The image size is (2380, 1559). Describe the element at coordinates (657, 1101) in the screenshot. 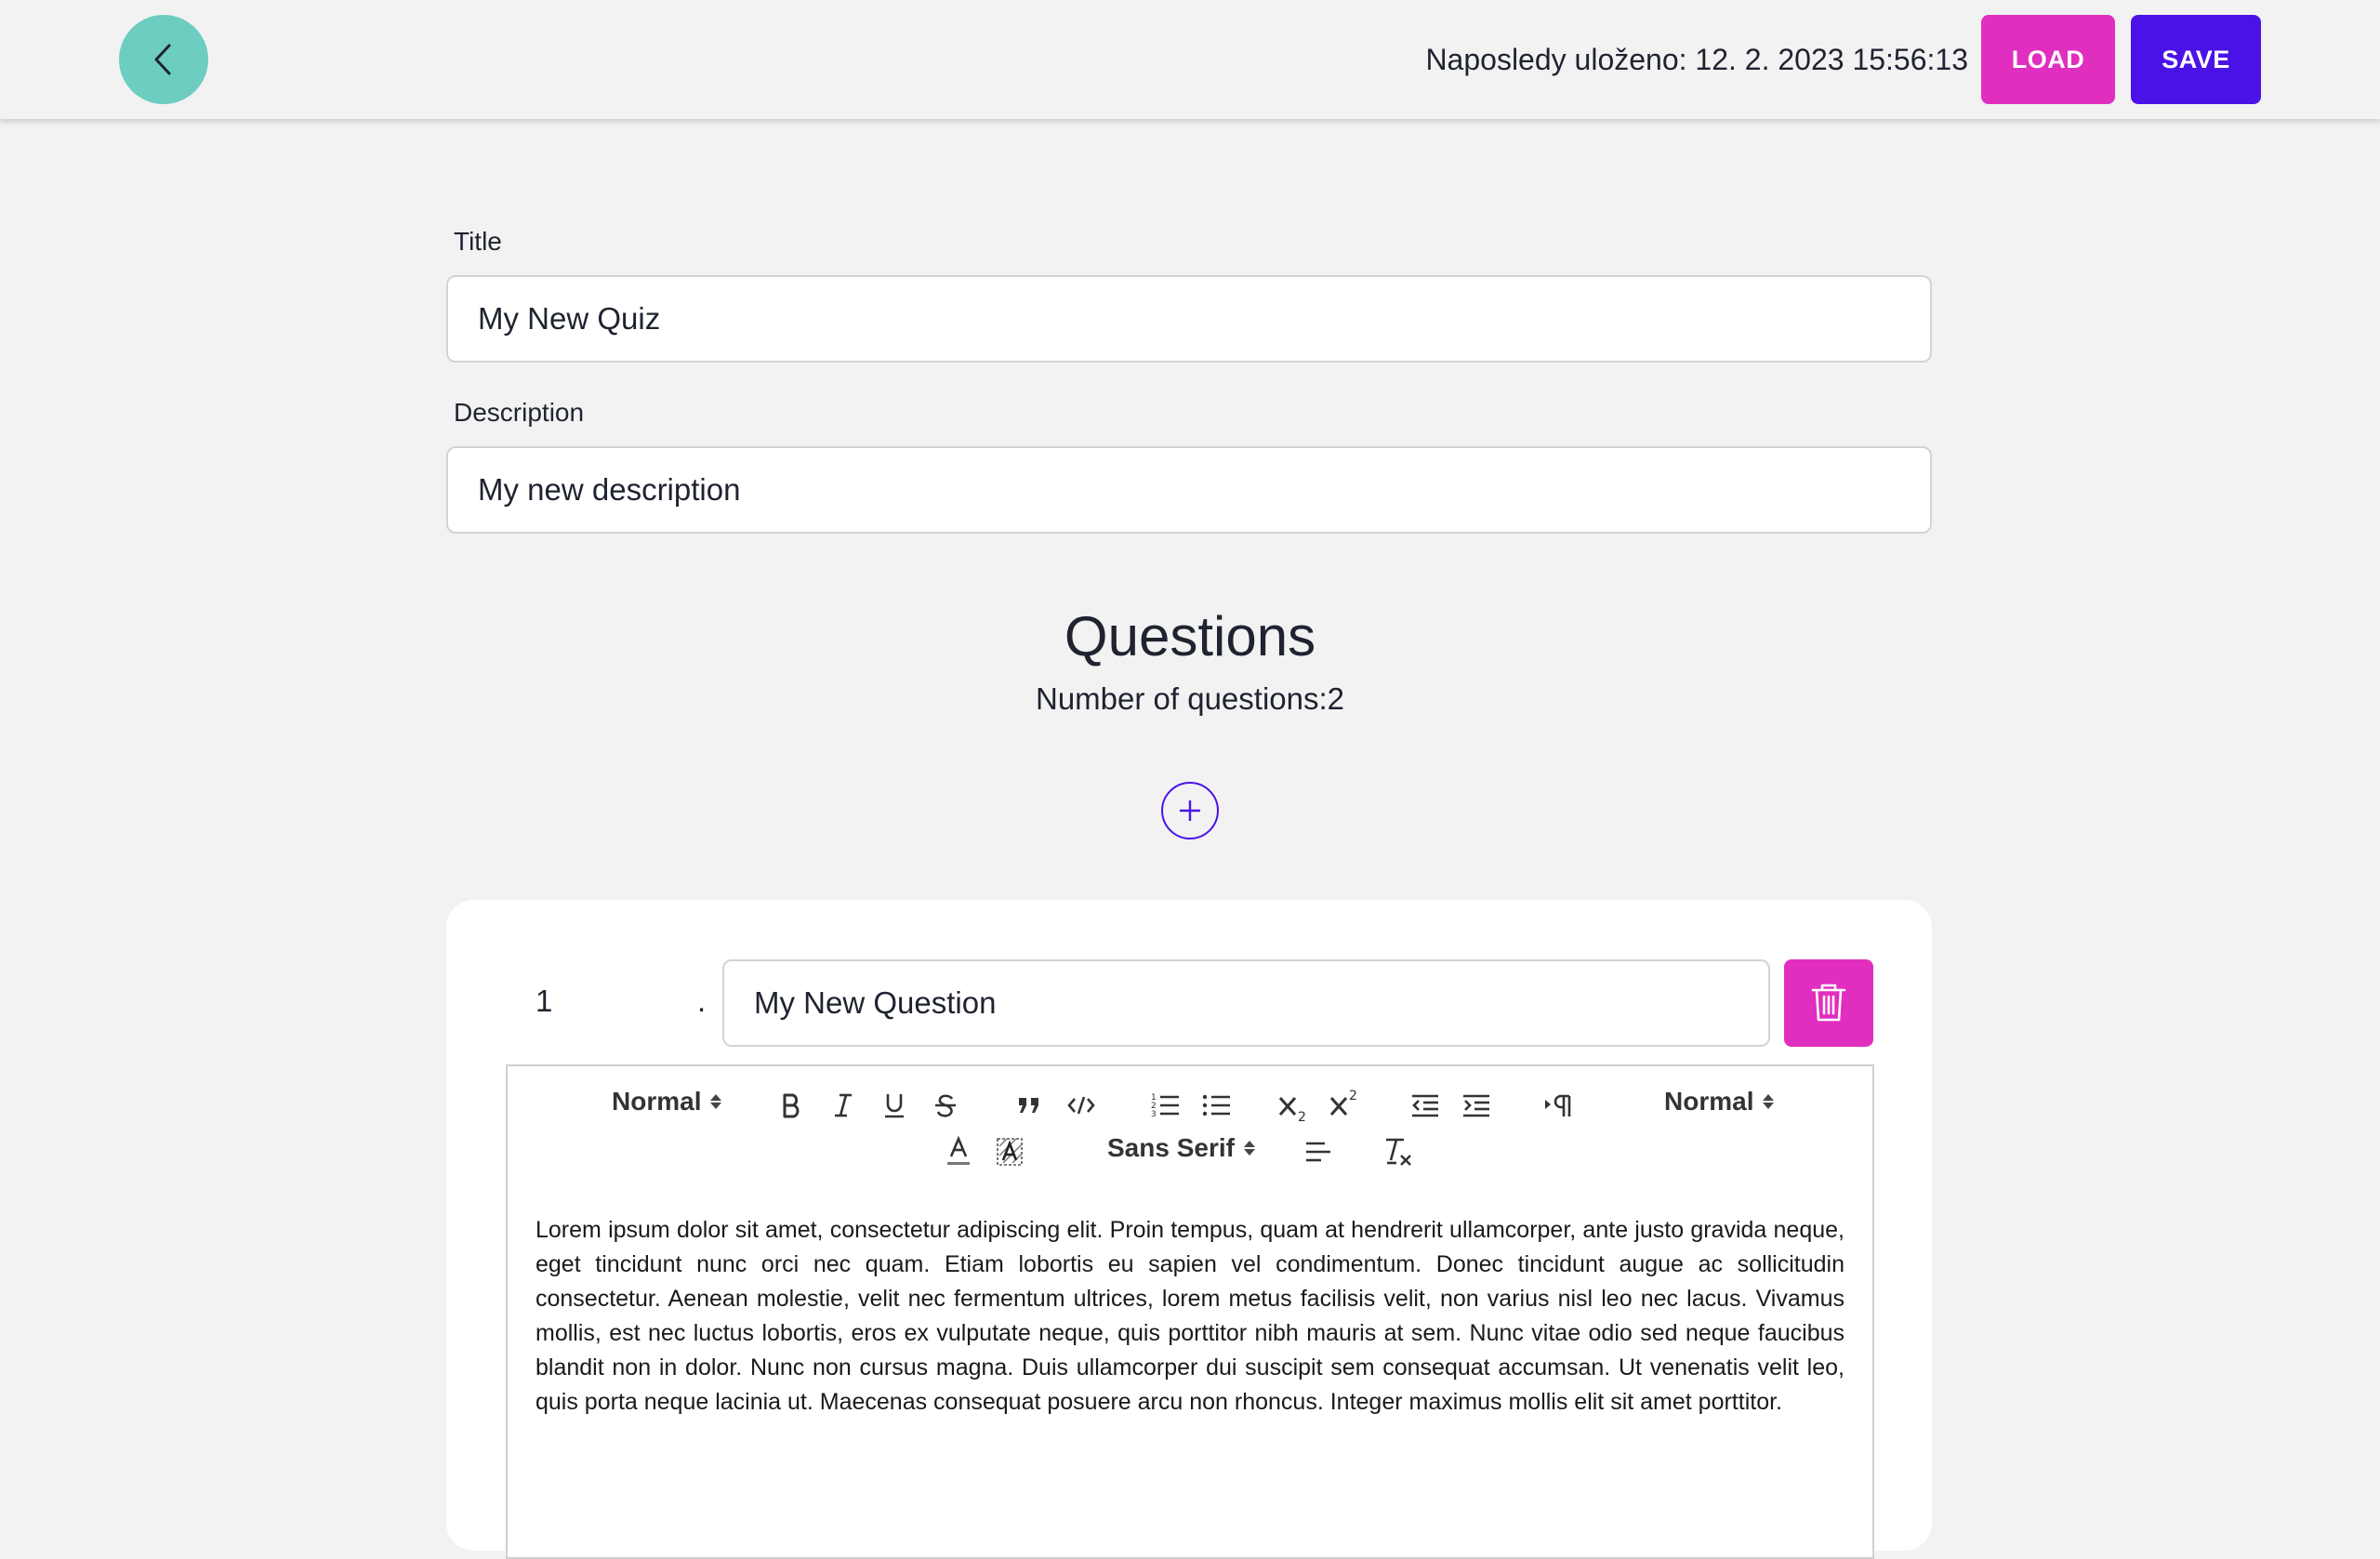

I see `header-picker-label: Normal` at that location.